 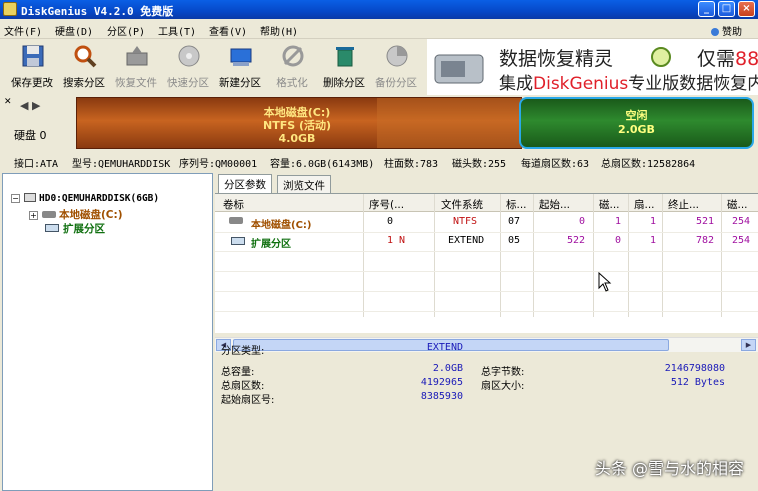 I want to click on row-name: 扩展分区, so click(x=271, y=244).